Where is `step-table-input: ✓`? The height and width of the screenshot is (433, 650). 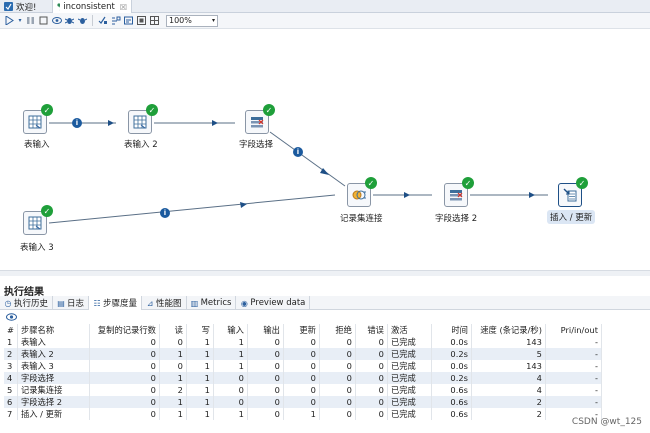 step-table-input: ✓ is located at coordinates (38, 119).